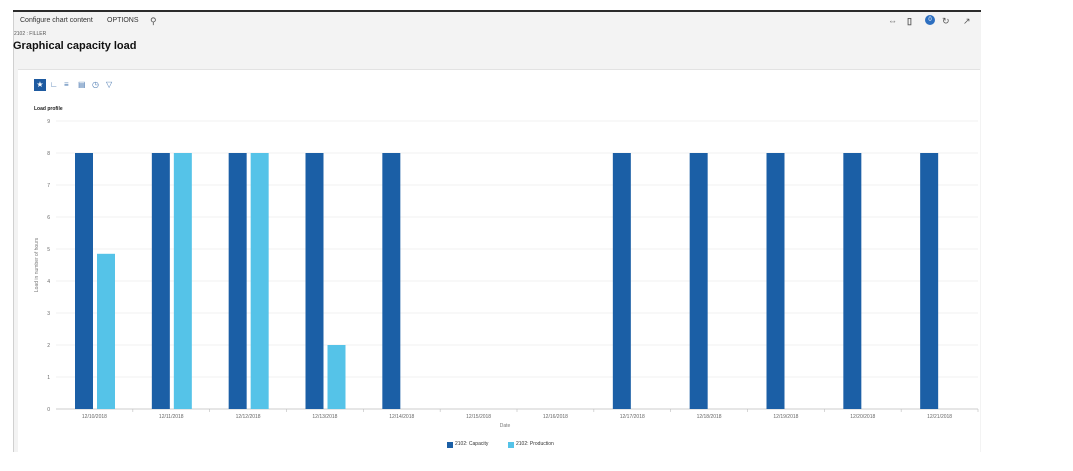 The image size is (1073, 471). Describe the element at coordinates (48, 378) in the screenshot. I see `y-tick-label: 1` at that location.